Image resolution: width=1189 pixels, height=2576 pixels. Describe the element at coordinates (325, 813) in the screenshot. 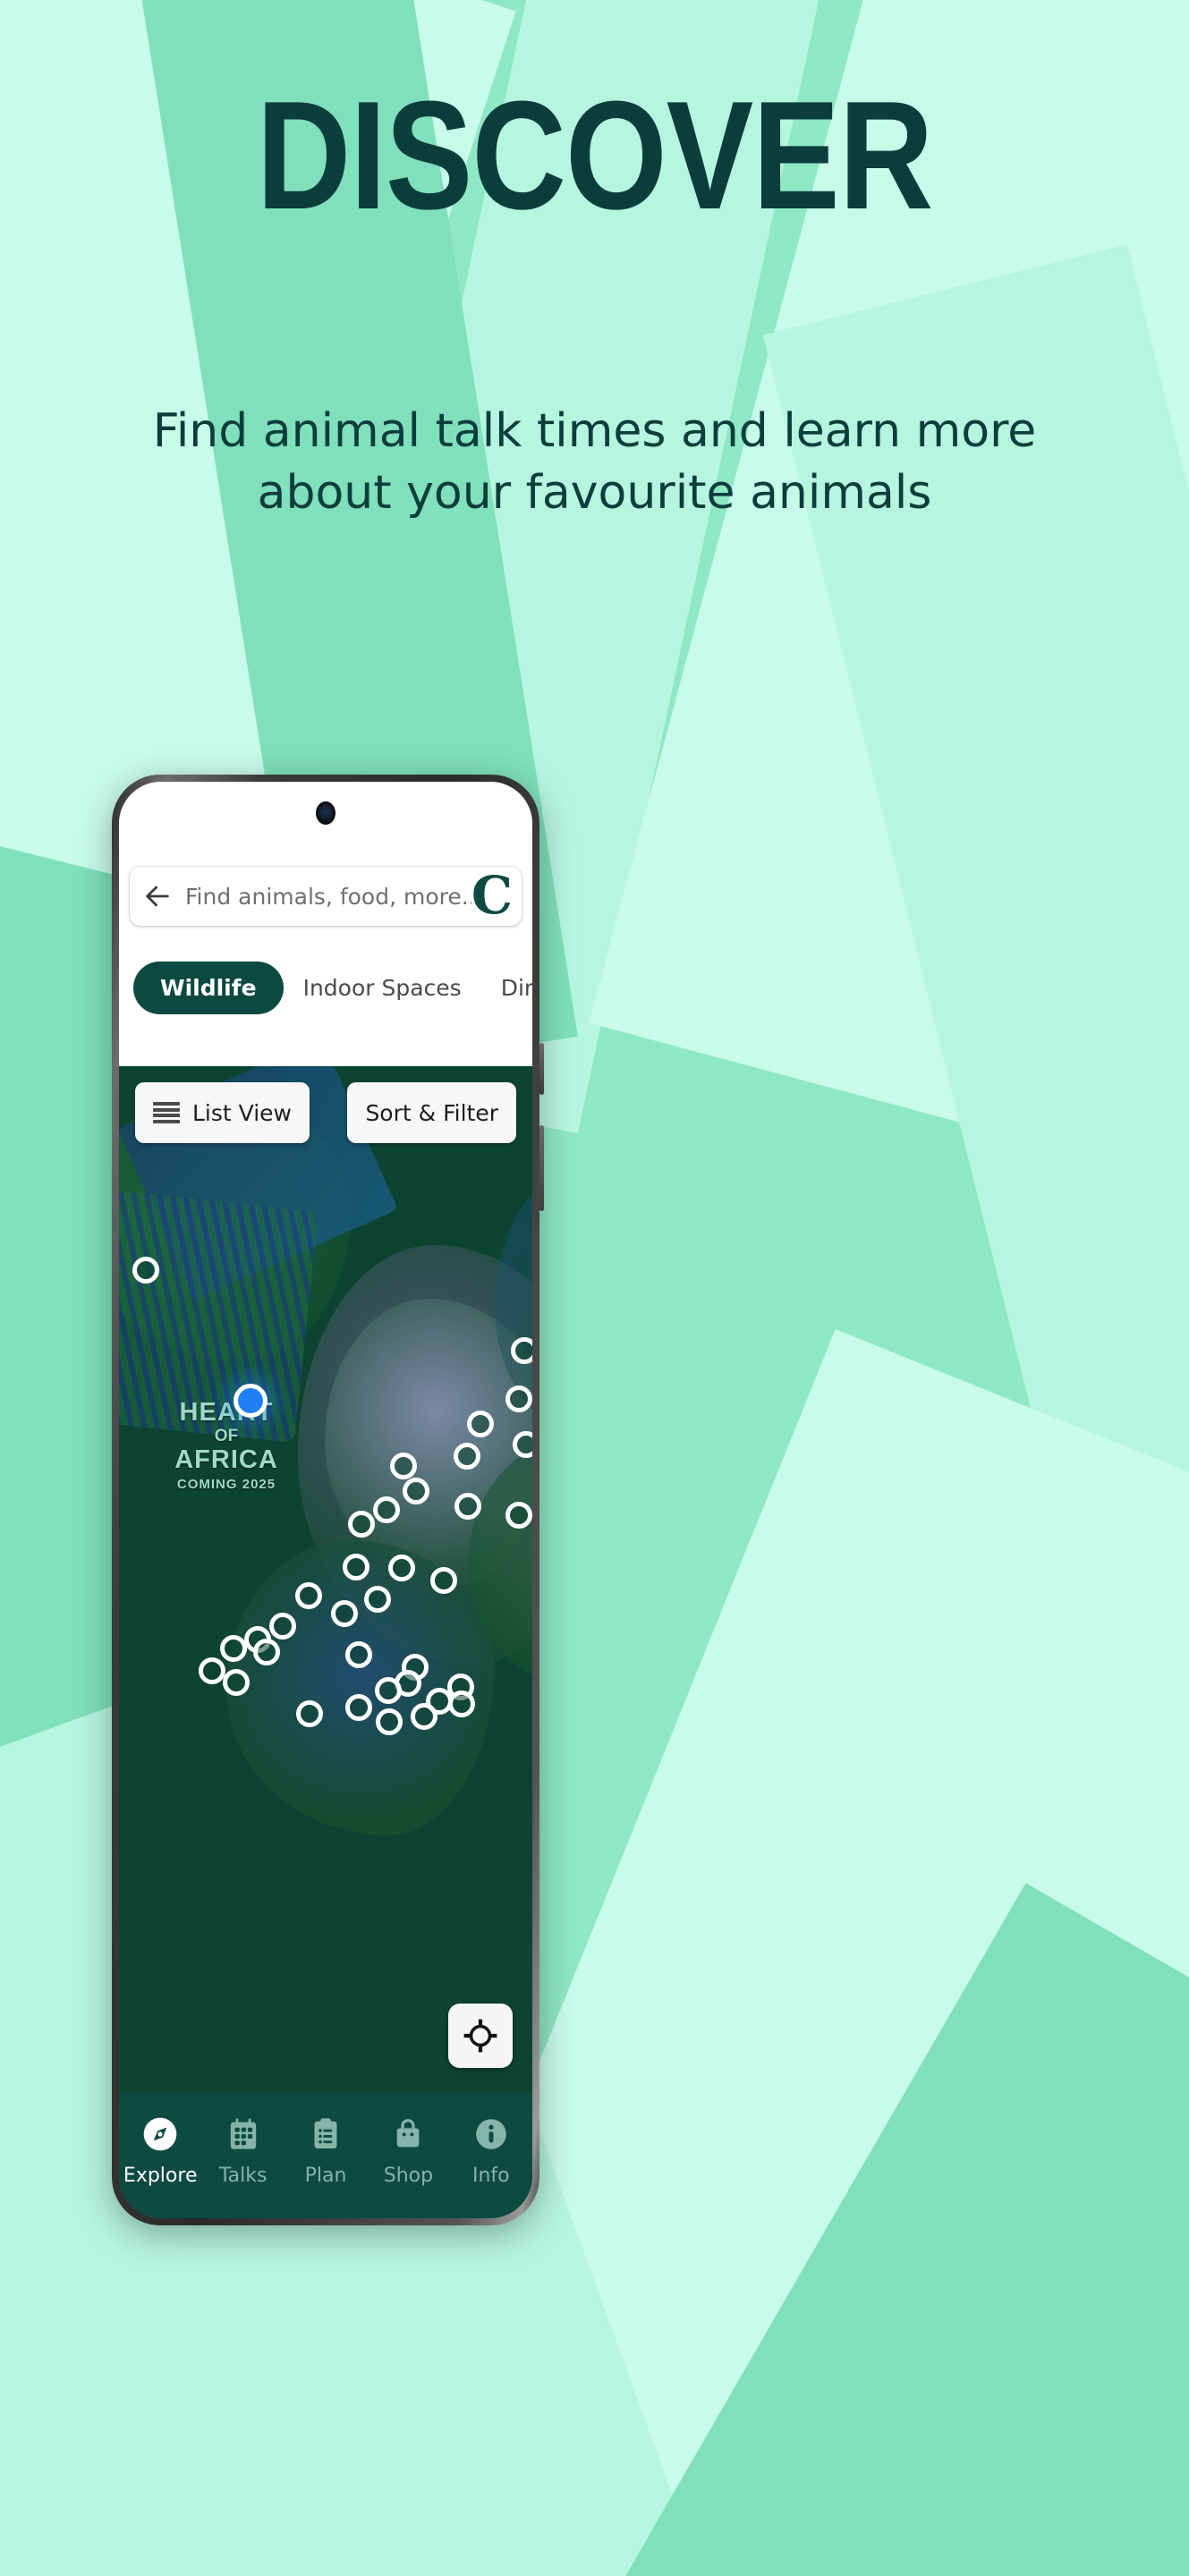

I see `front-camera` at that location.